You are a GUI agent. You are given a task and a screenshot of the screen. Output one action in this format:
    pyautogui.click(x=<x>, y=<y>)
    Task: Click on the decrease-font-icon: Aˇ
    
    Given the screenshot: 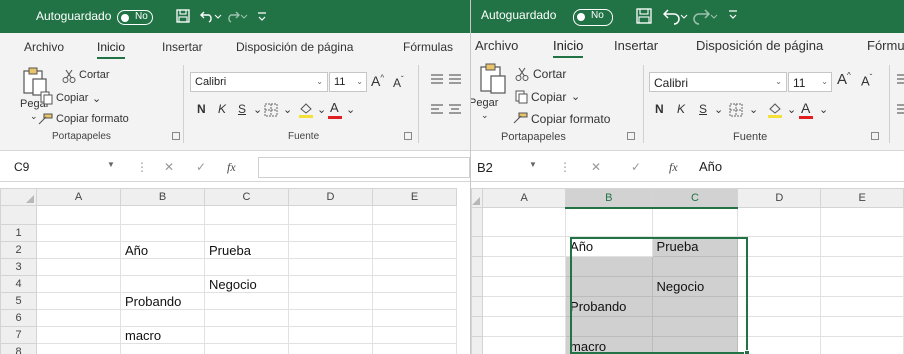 What is the action you would take?
    pyautogui.click(x=398, y=82)
    